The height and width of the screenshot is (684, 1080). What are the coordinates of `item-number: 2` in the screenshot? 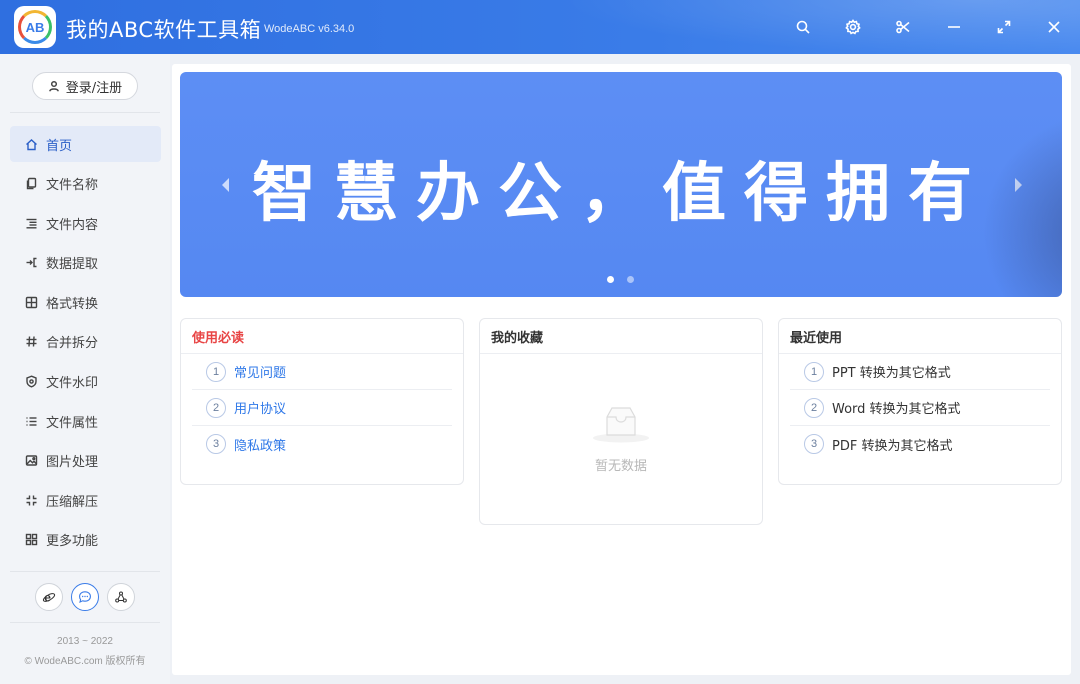 It's located at (216, 407).